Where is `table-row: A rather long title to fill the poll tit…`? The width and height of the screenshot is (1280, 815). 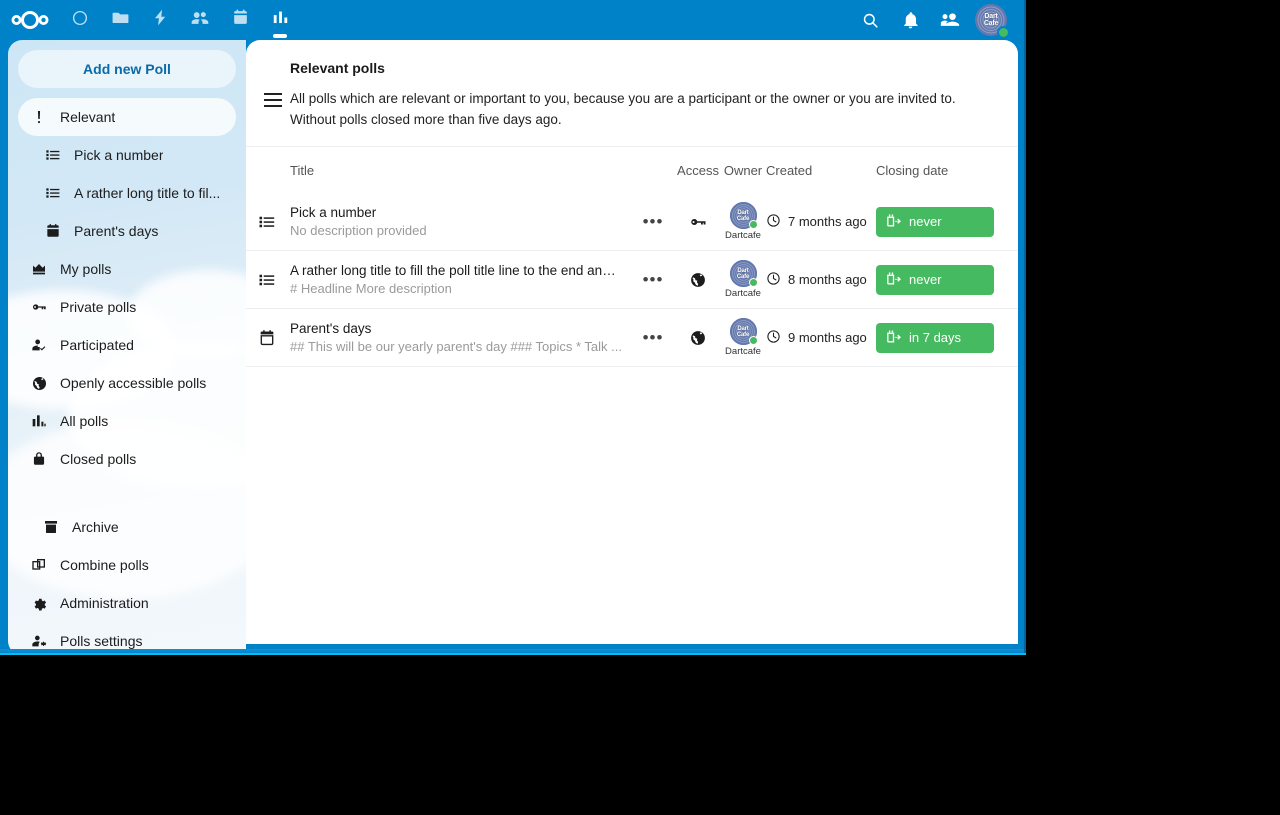
table-row: A rather long title to fill the poll tit… is located at coordinates (632, 280).